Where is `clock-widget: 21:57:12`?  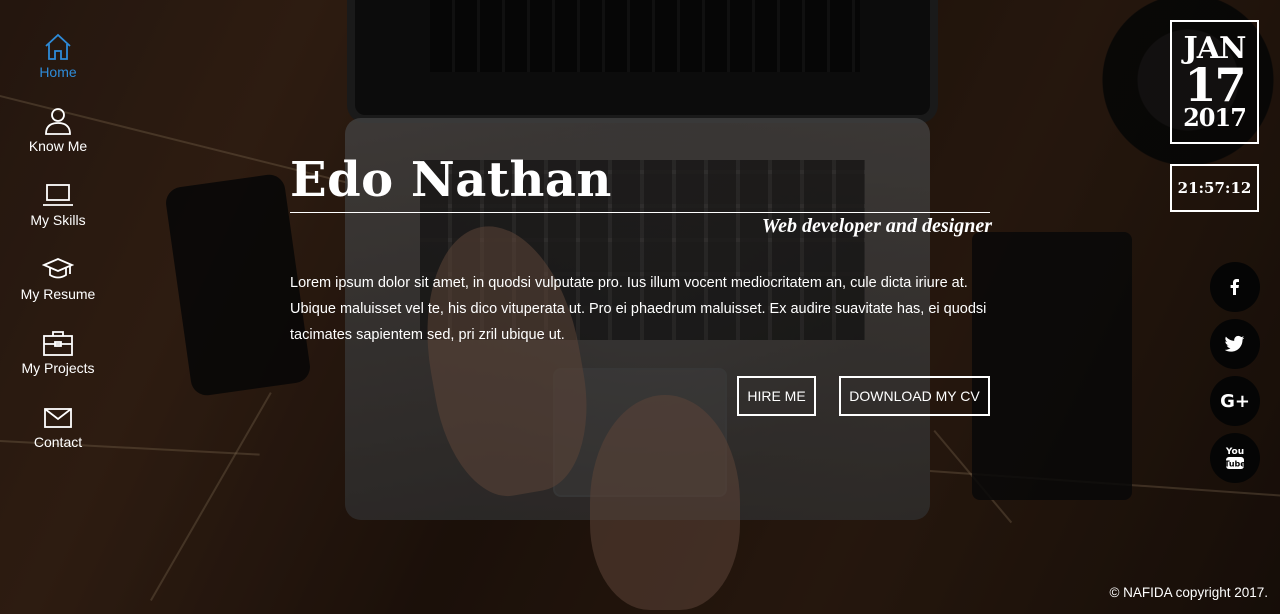 clock-widget: 21:57:12 is located at coordinates (1214, 188).